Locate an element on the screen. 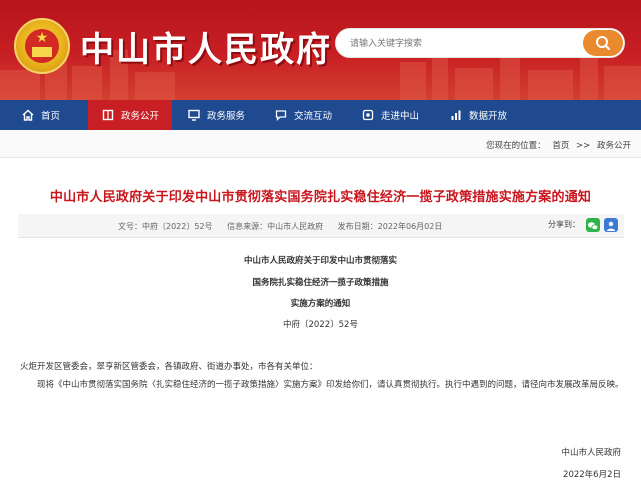  nav-item-home: 首页 is located at coordinates (57, 115).